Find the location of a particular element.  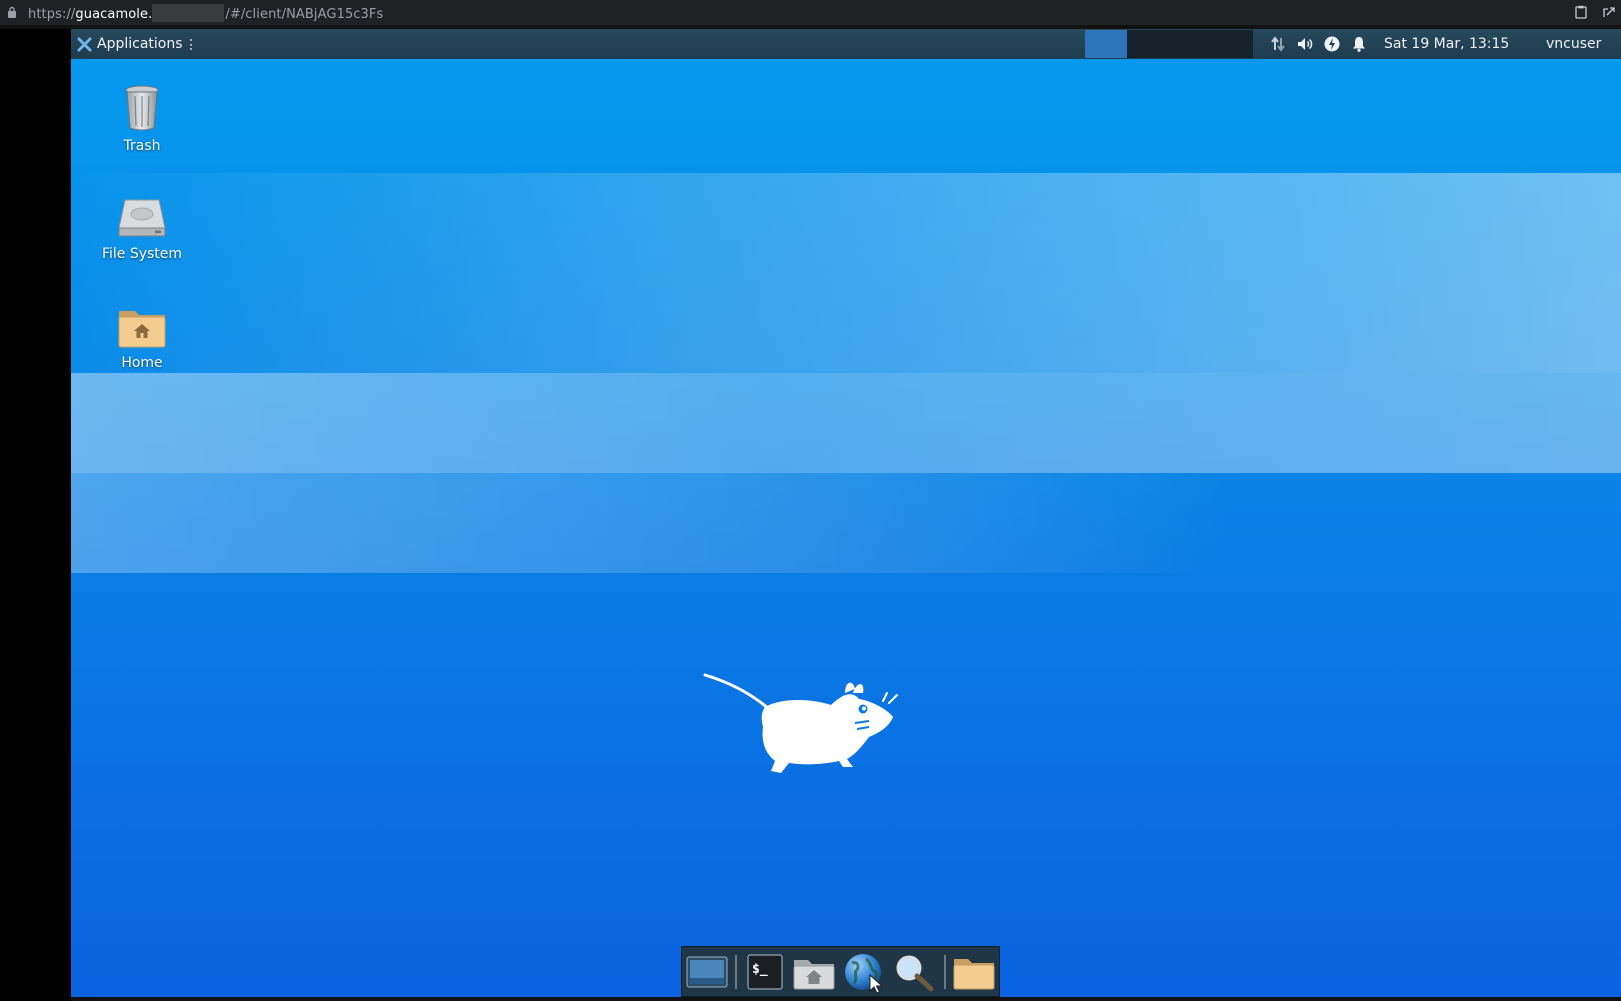

network-icon is located at coordinates (1278, 44).